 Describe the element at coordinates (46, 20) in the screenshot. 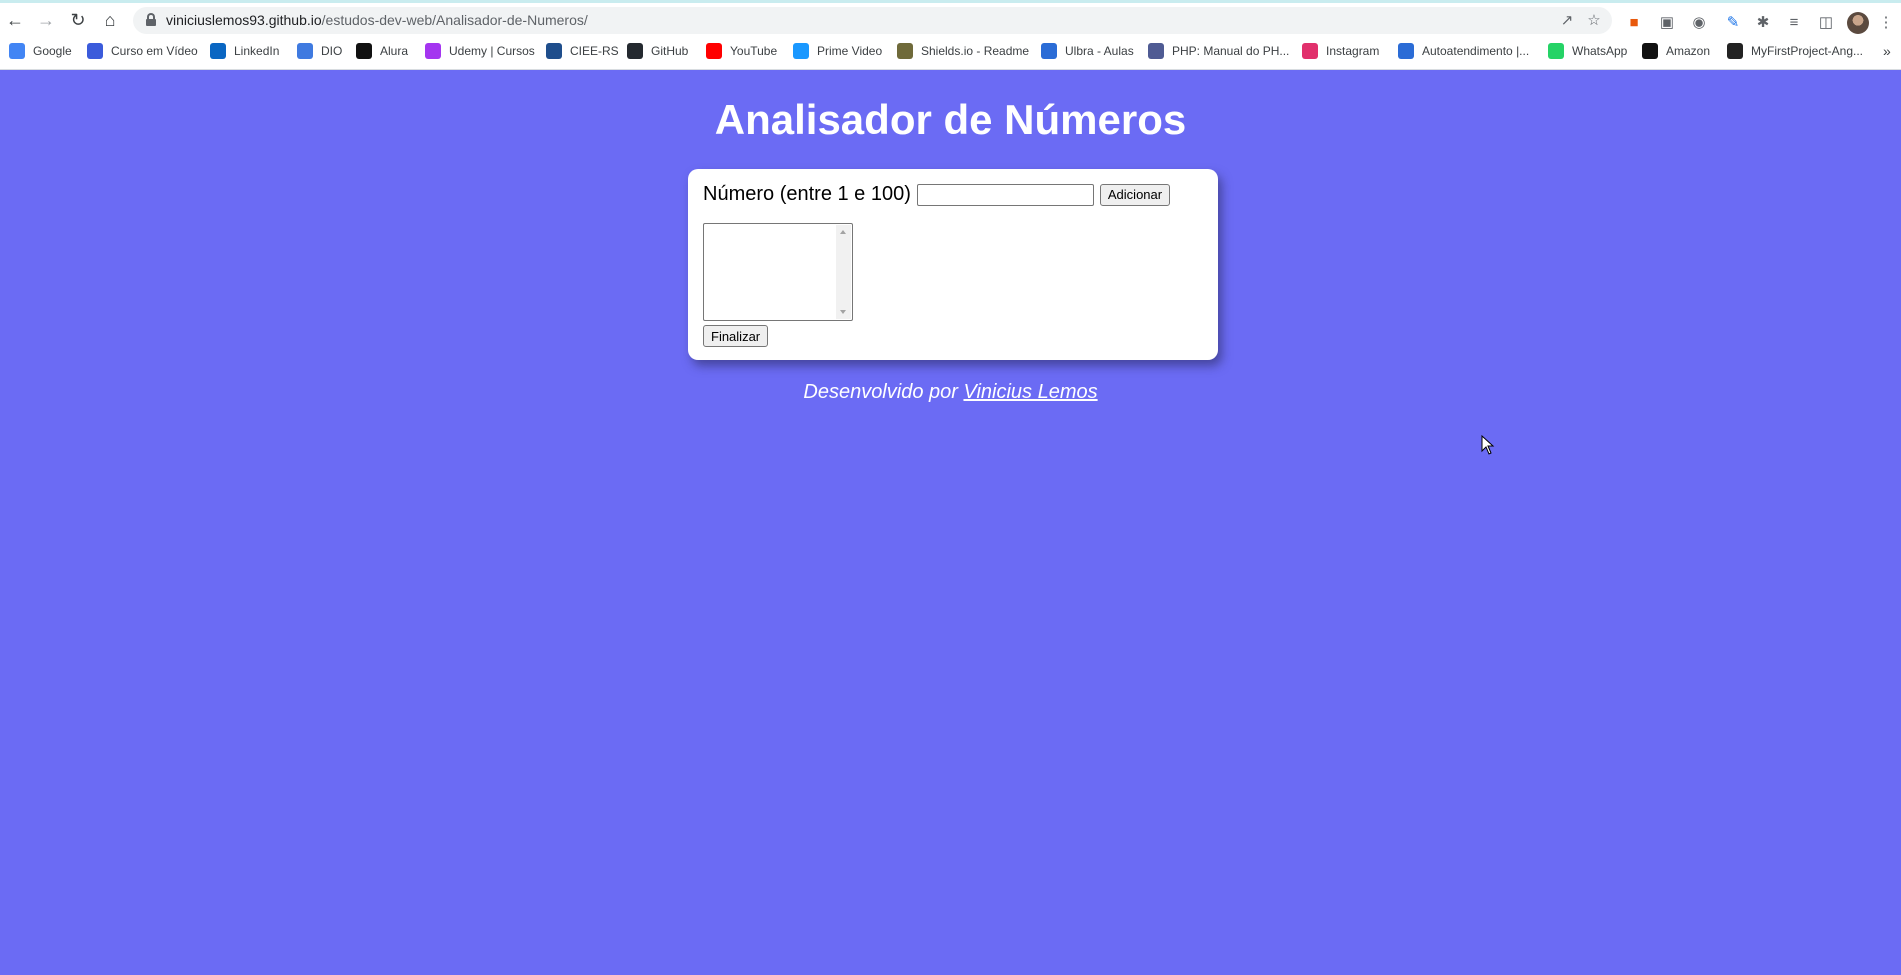

I see `forward-icon: →` at that location.